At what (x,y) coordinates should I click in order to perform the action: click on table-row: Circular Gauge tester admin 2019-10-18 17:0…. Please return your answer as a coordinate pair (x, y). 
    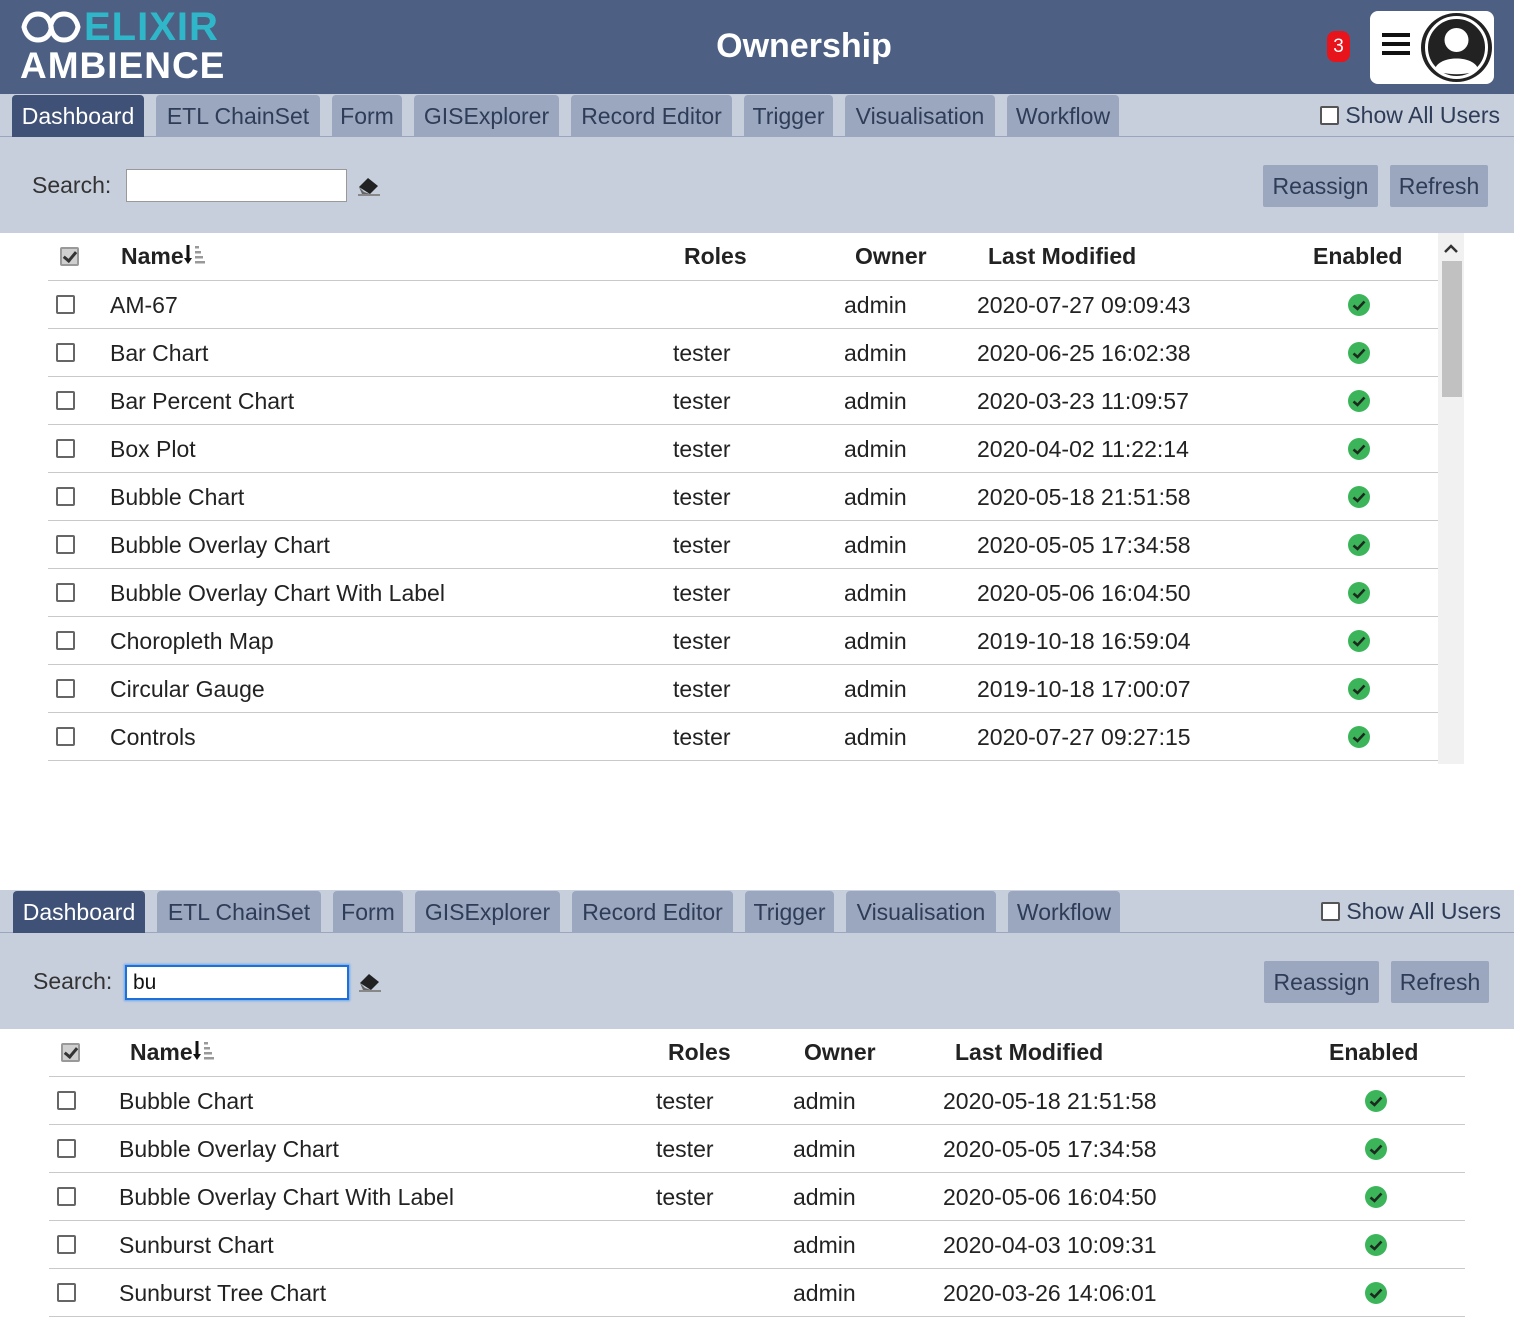
    Looking at the image, I should click on (743, 689).